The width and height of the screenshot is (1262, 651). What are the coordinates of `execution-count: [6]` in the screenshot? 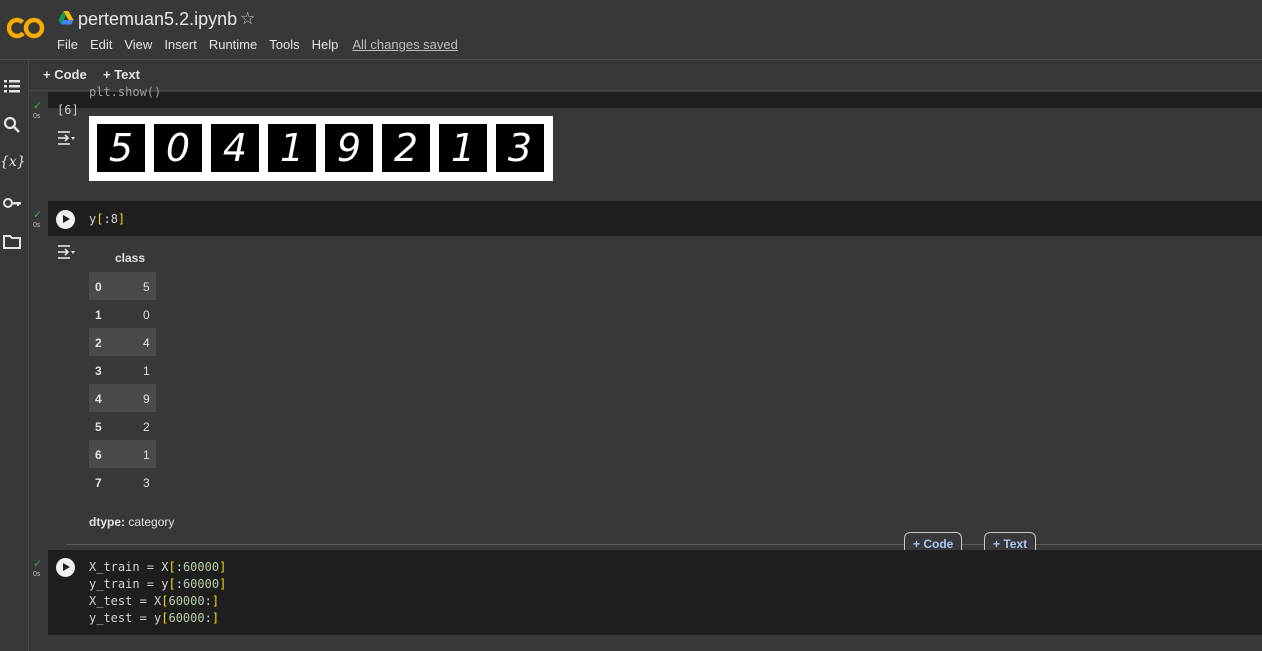 It's located at (68, 110).